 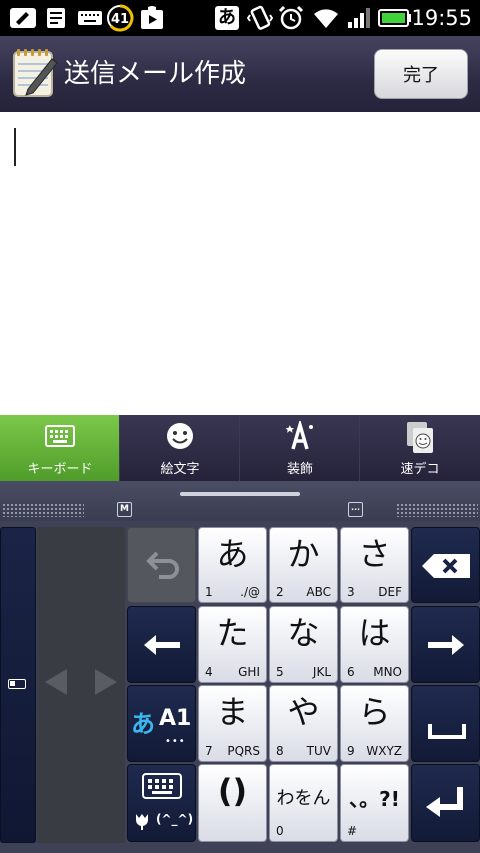 What do you see at coordinates (420, 469) in the screenshot?
I see `tab-label: 速デコ` at bounding box center [420, 469].